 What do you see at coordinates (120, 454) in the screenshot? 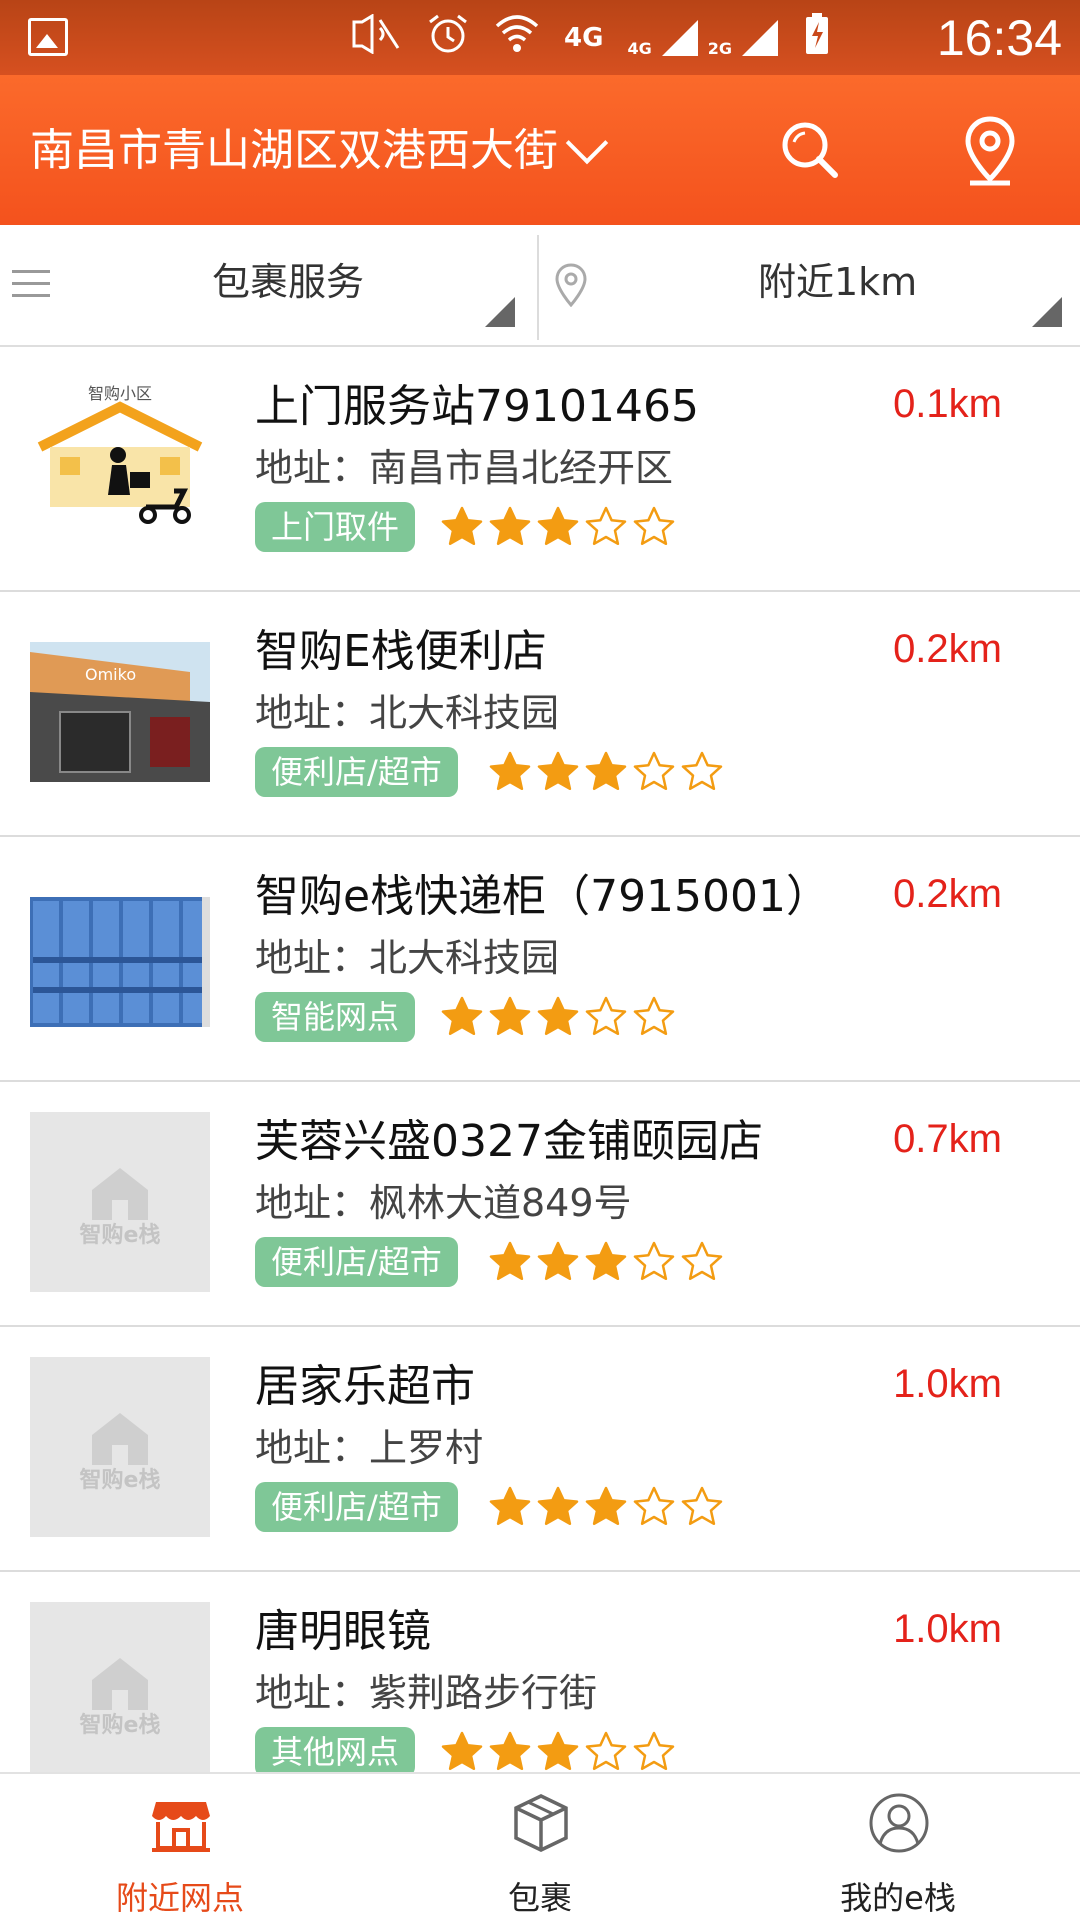
I see `delivery-house-image: 智购小区` at bounding box center [120, 454].